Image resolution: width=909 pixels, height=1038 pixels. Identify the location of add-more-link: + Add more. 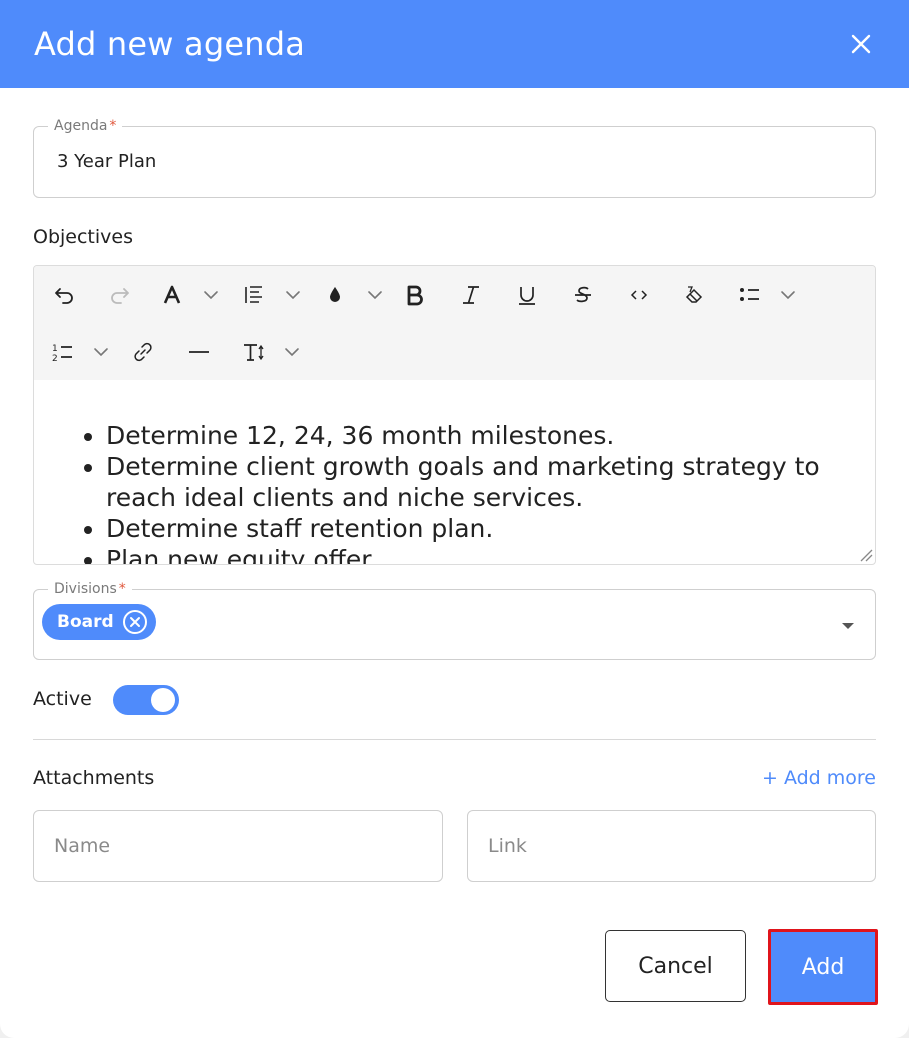
(819, 778).